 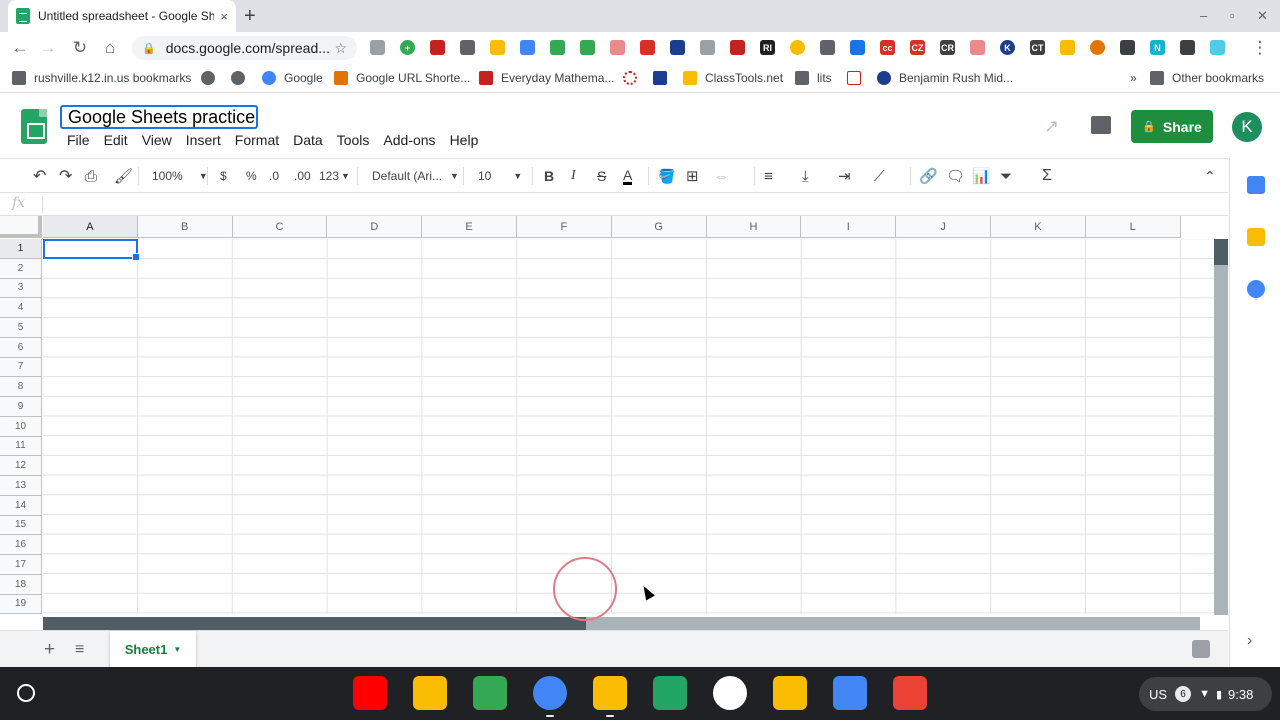 What do you see at coordinates (153, 649) in the screenshot?
I see `sheet-tab: Sheet1 ▼` at bounding box center [153, 649].